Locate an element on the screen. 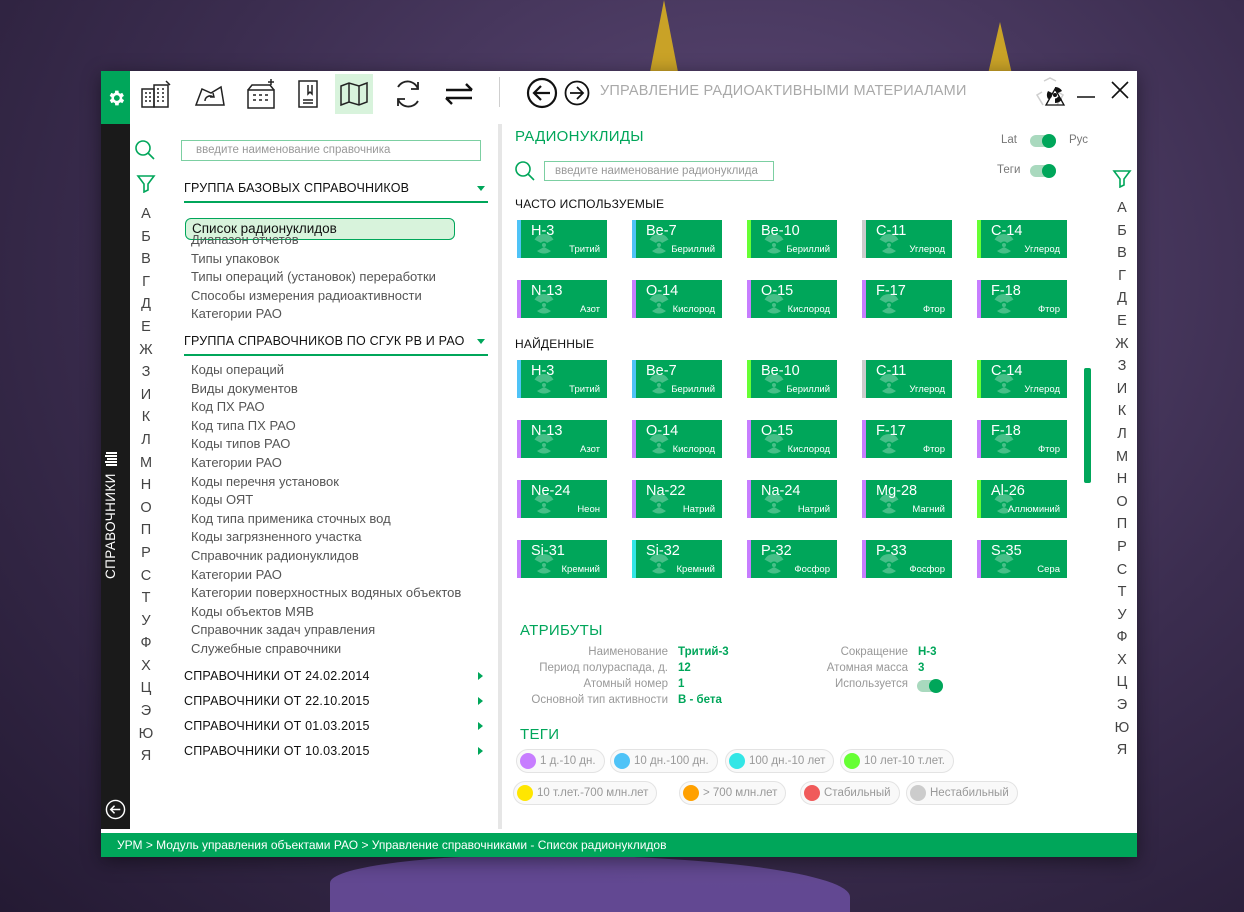  alphabet-letter: Ю is located at coordinates (1122, 728).